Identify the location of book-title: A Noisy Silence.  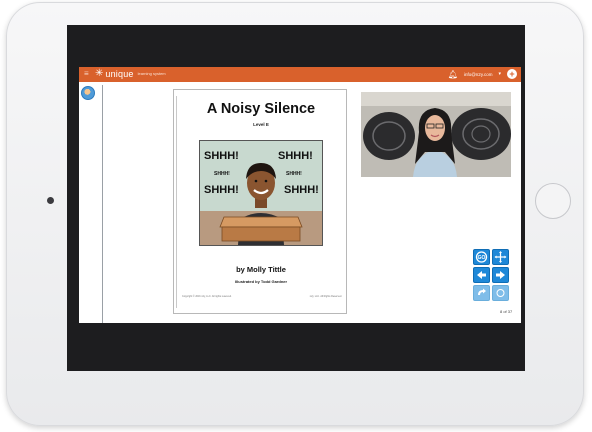
(261, 109).